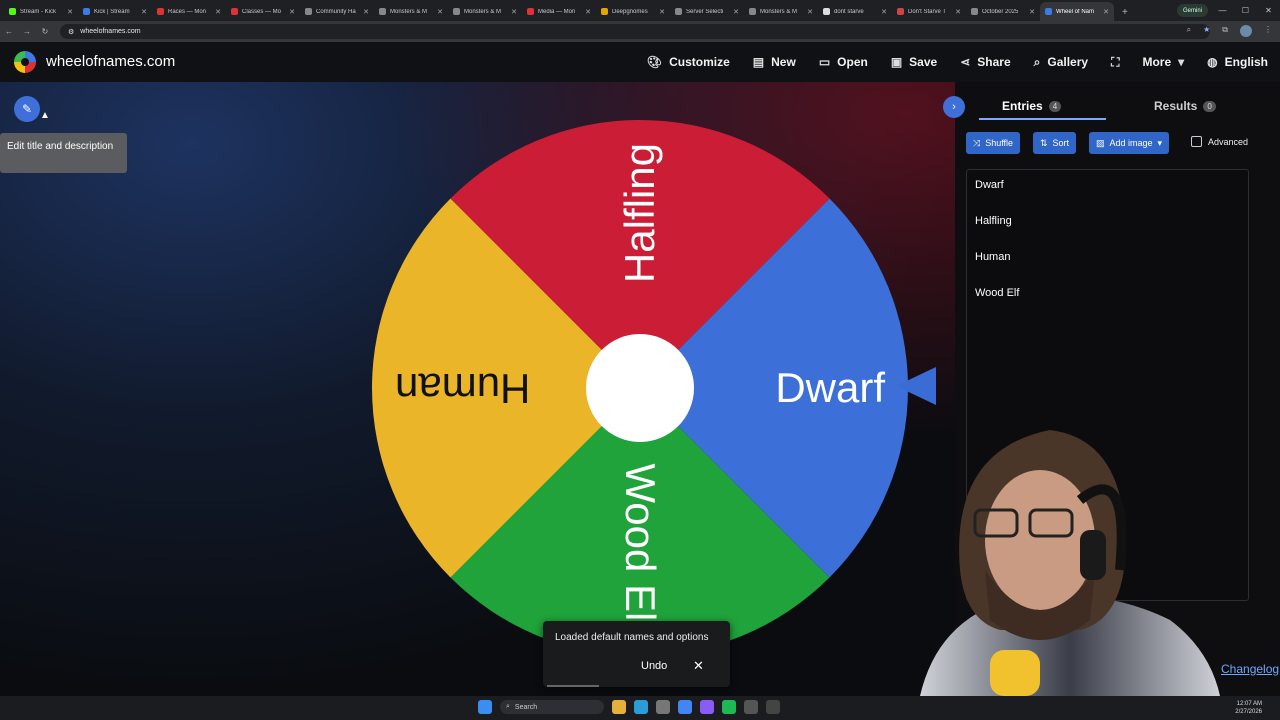 This screenshot has height=720, width=1280. I want to click on forward-icon: →, so click(27, 31).